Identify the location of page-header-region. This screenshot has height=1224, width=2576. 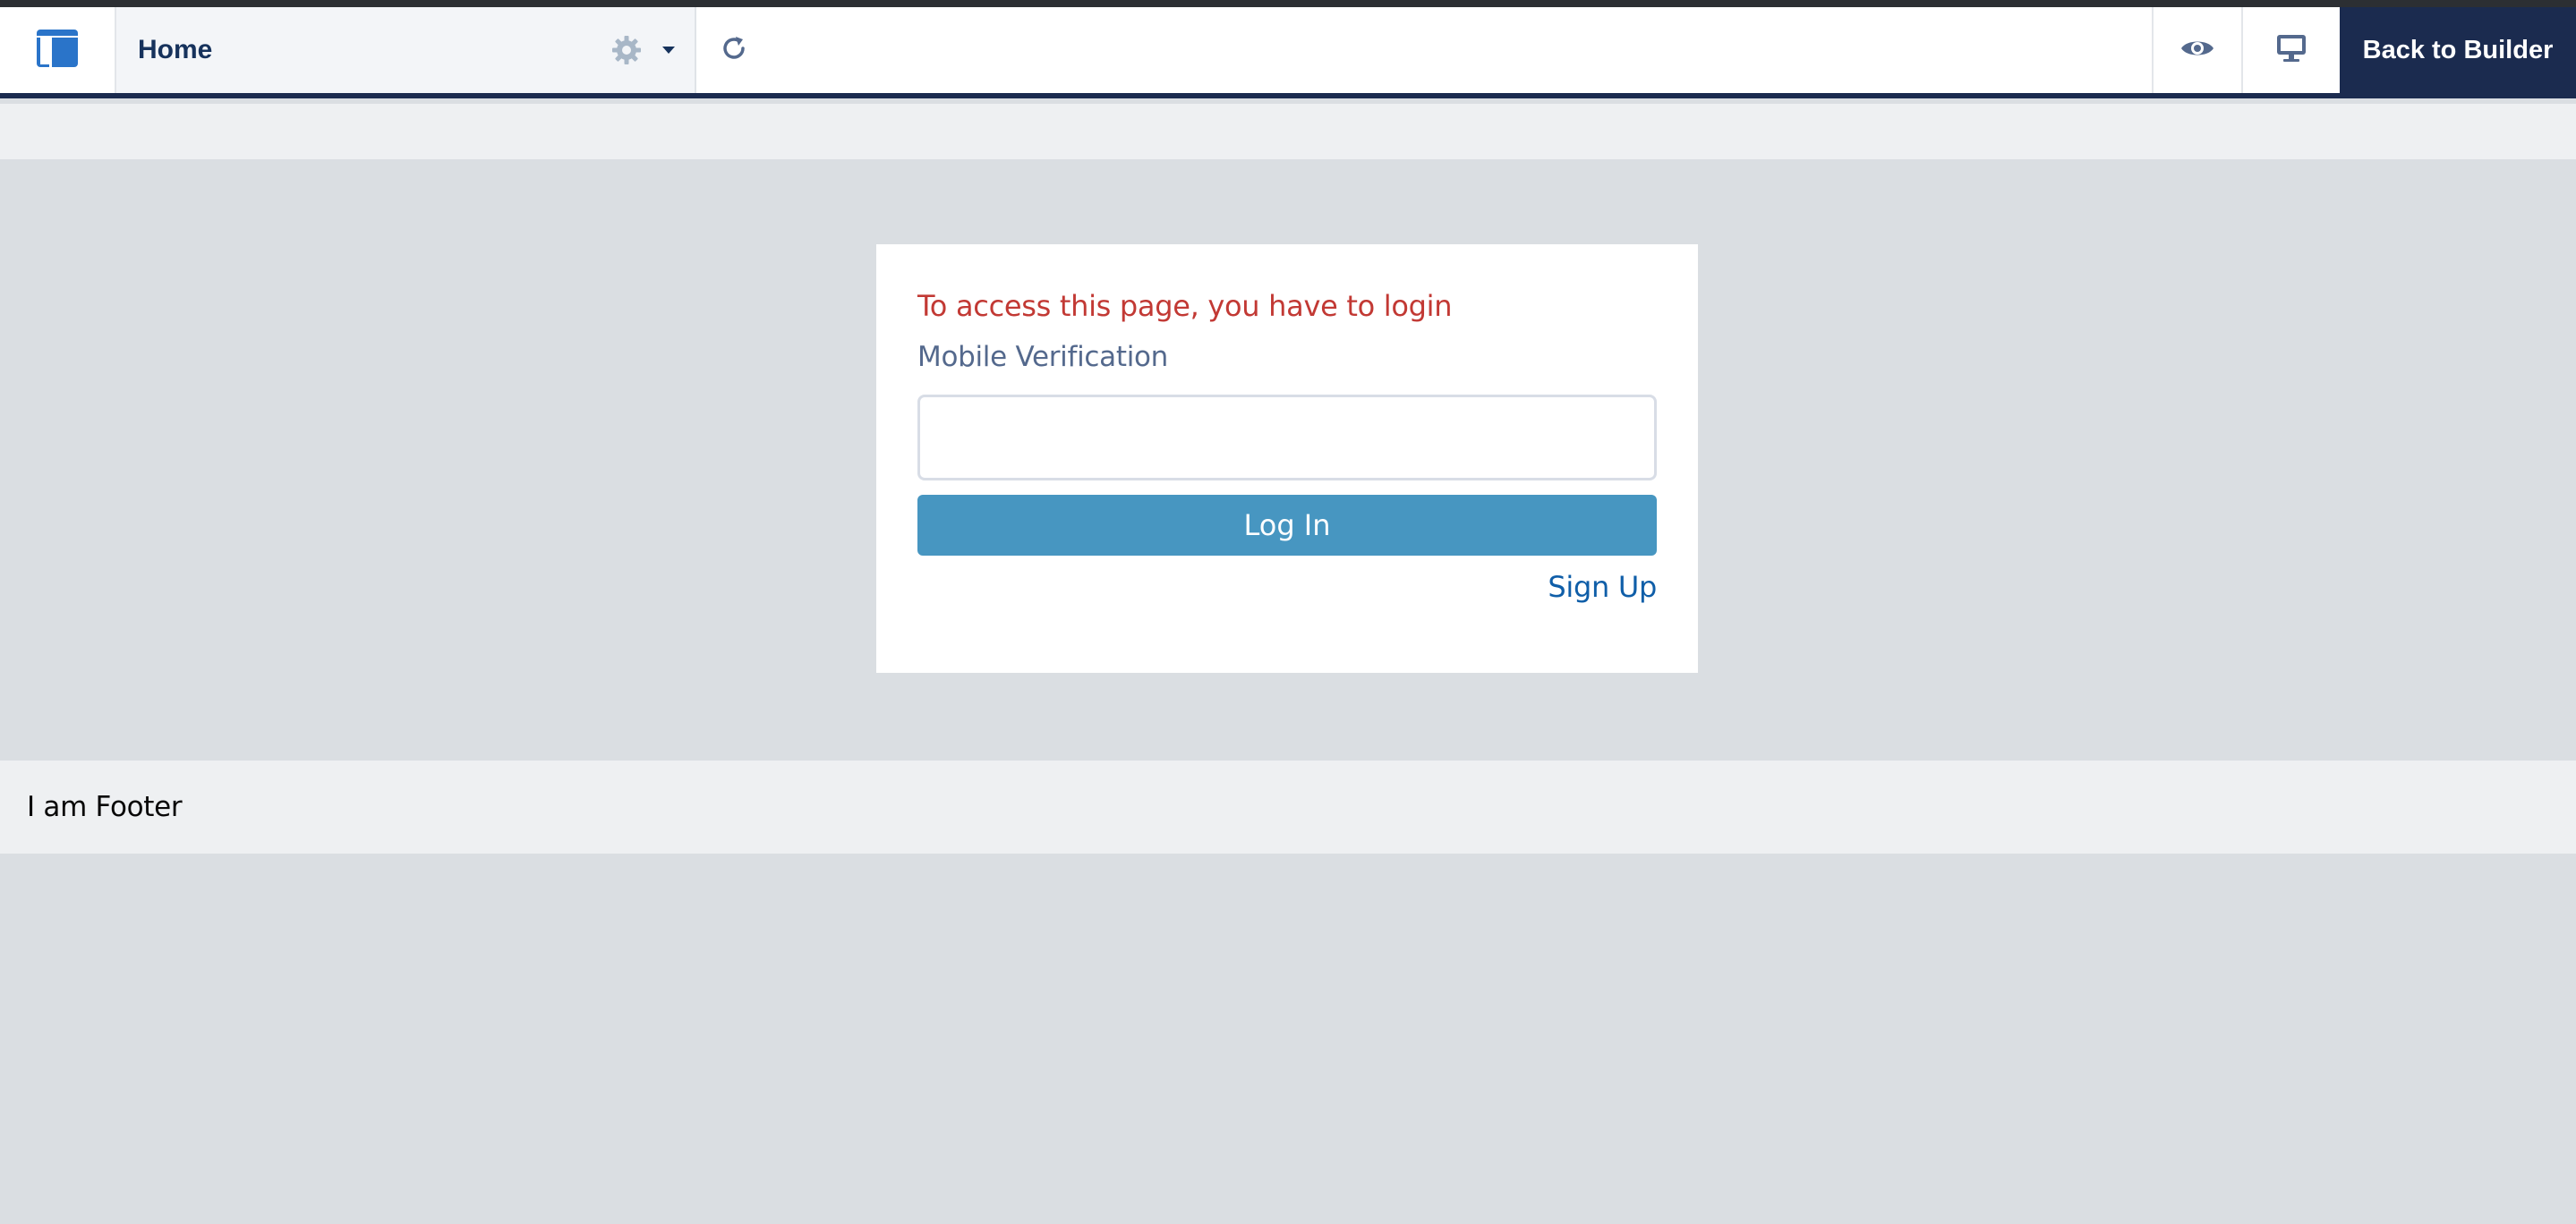
(1288, 131).